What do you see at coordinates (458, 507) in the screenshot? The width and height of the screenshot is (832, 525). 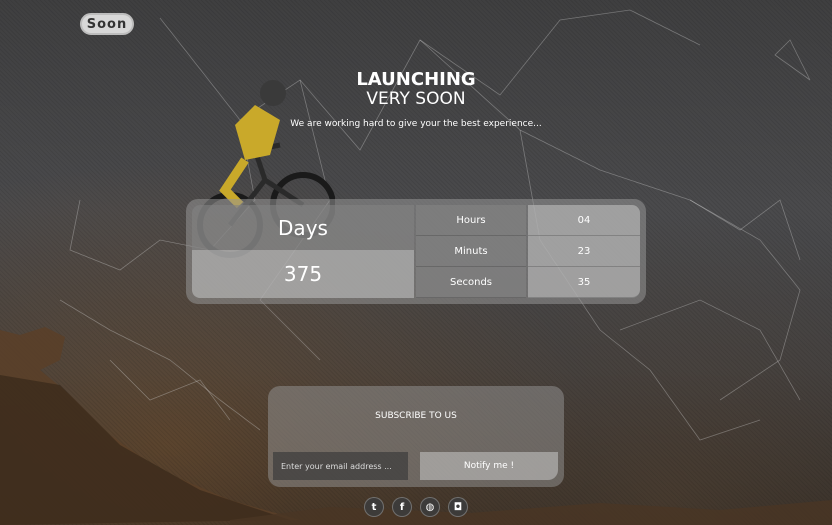 I see `instagram-icon: ◘` at bounding box center [458, 507].